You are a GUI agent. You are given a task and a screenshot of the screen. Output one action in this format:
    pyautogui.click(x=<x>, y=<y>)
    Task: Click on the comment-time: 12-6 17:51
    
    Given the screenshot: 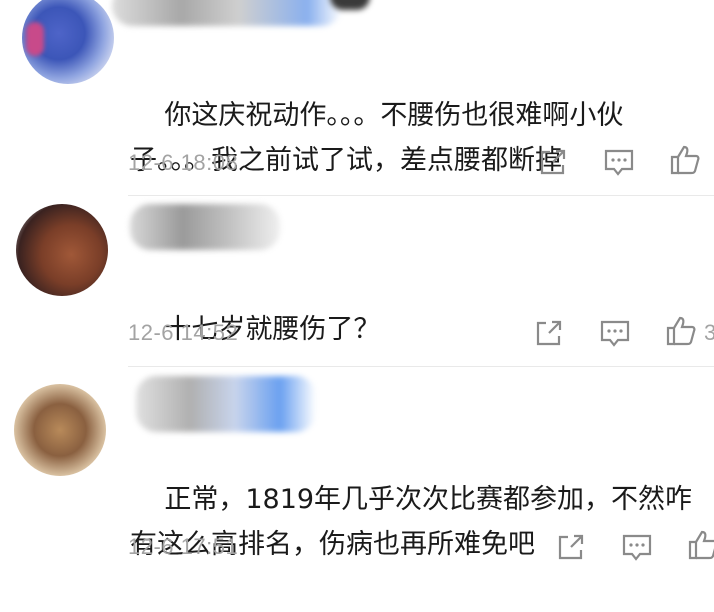 What is the action you would take?
    pyautogui.click(x=183, y=546)
    